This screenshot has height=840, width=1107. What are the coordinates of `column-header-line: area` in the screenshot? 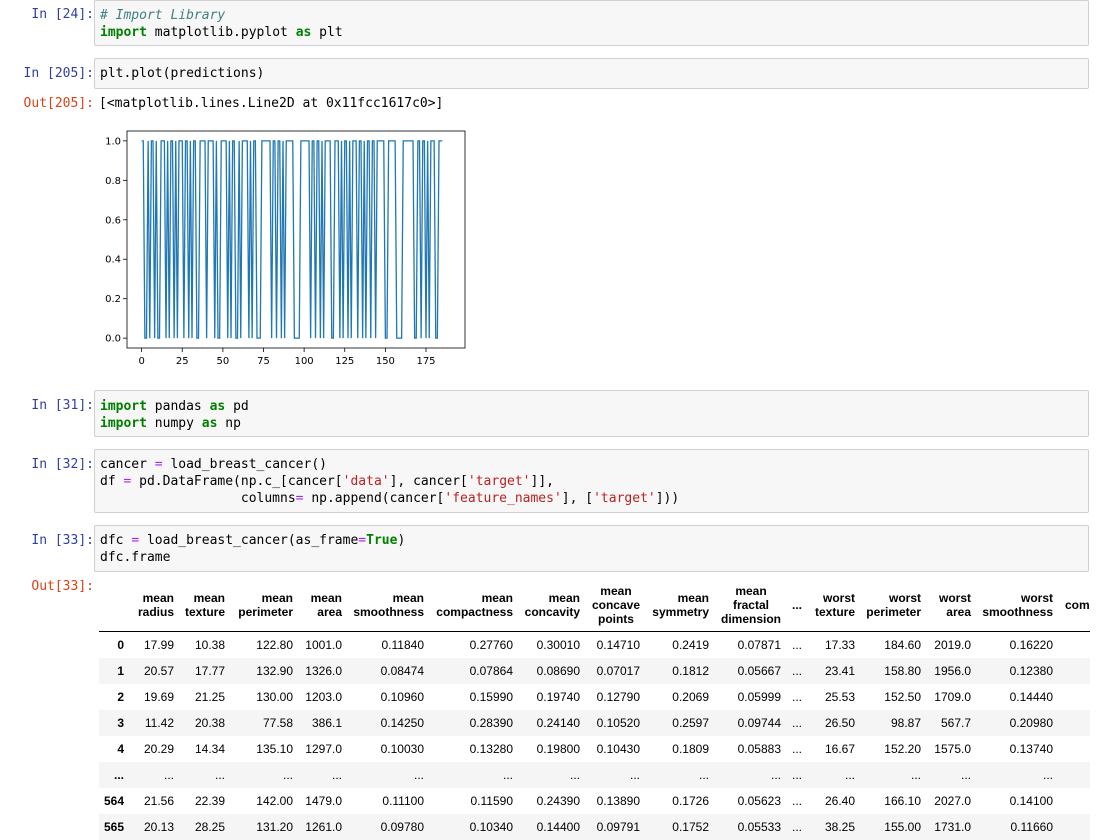 It's located at (958, 612).